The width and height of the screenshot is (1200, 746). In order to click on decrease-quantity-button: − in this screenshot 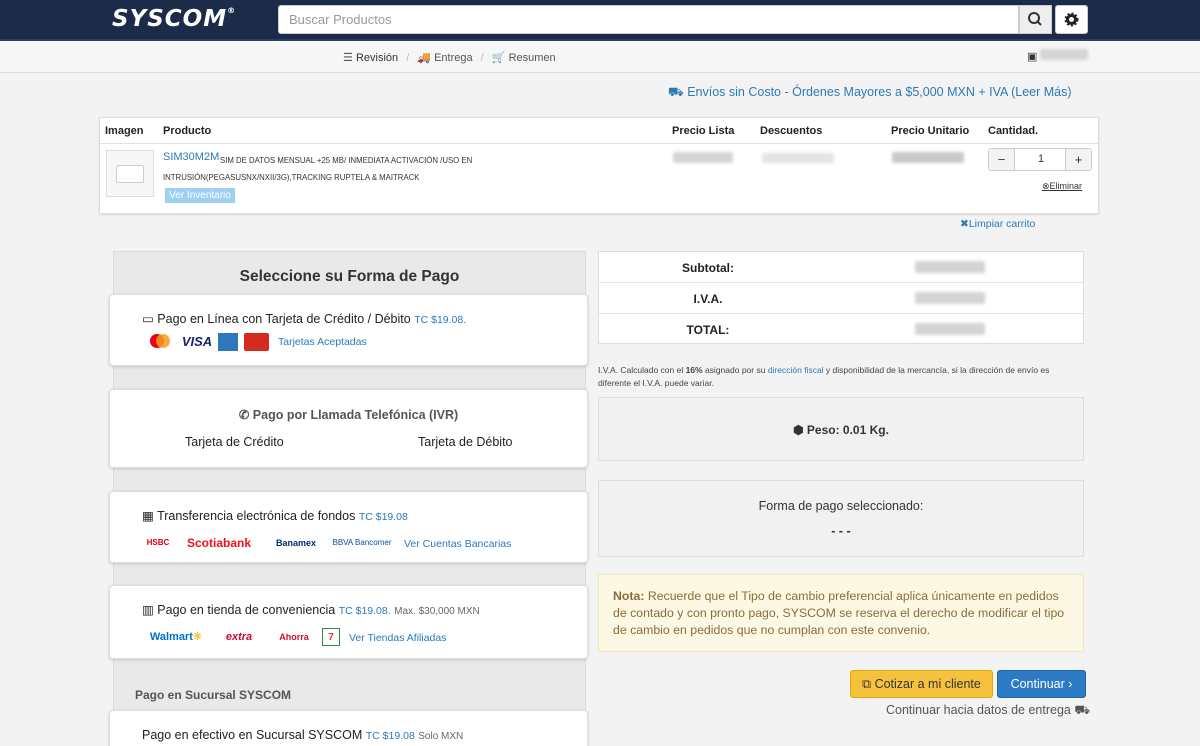, I will do `click(1002, 159)`.